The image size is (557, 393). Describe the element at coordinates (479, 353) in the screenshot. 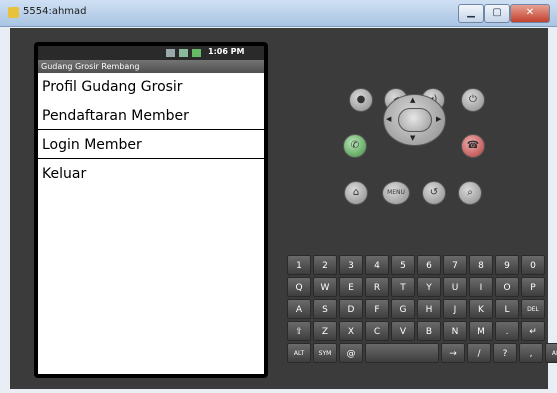

I see `key-/: /` at that location.